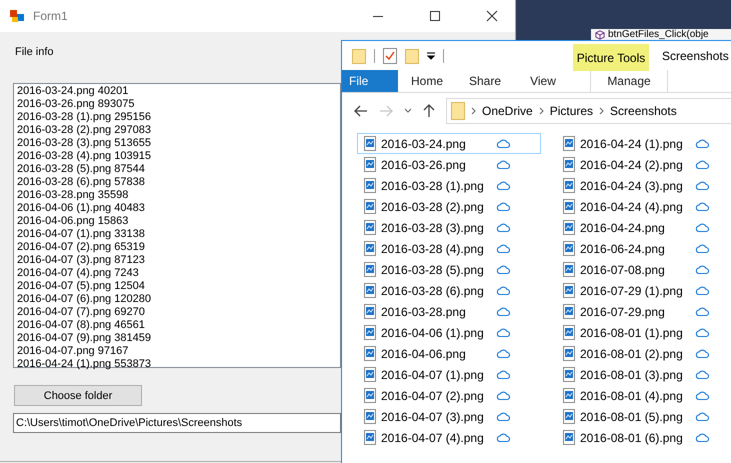  I want to click on list-item: 2016-04-07 (5).png 12504, so click(81, 286).